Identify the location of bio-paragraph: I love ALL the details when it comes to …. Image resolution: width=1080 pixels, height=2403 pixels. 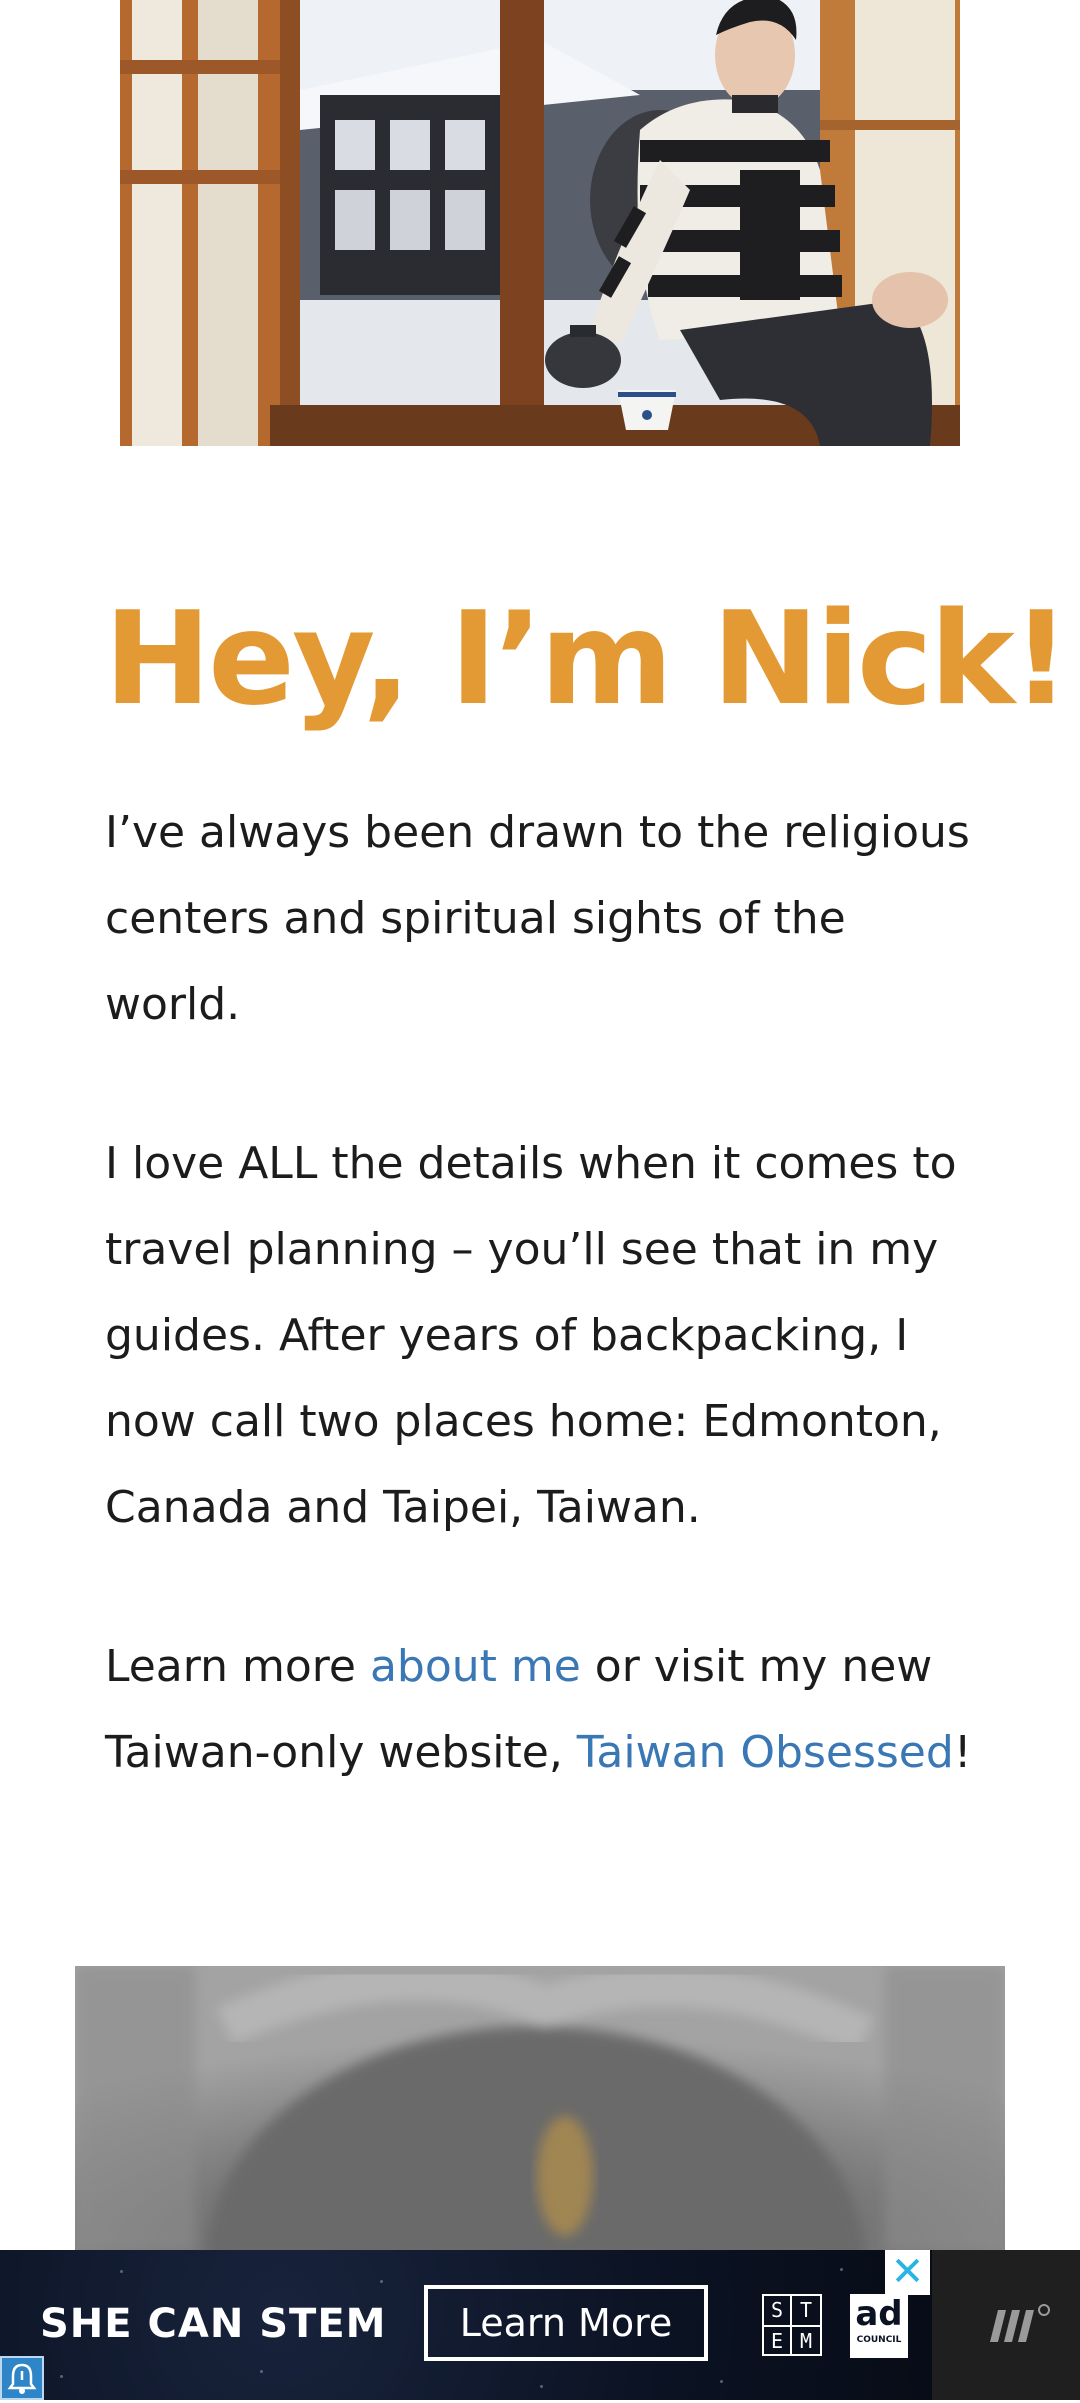
(531, 1335).